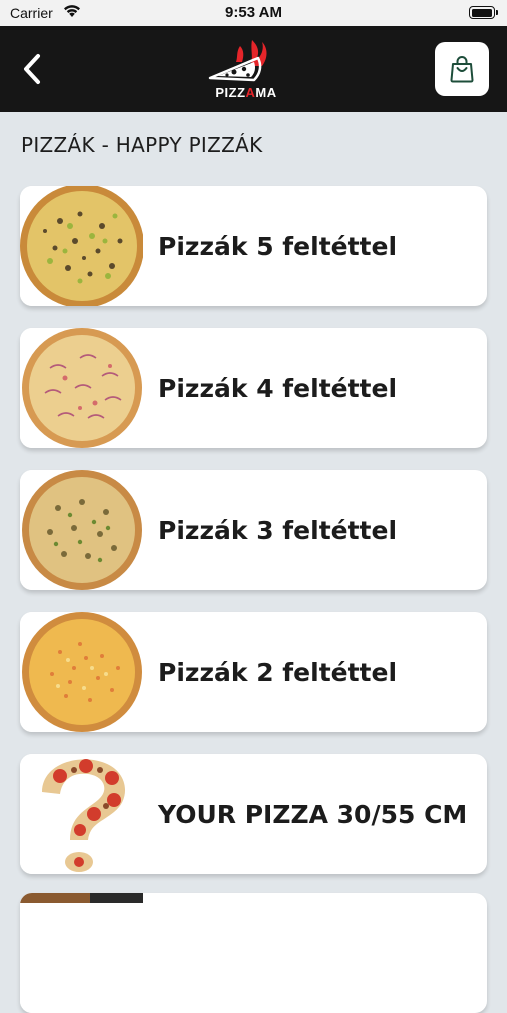 This screenshot has width=507, height=1013. What do you see at coordinates (81, 530) in the screenshot?
I see `pizza-3-toppings-image` at bounding box center [81, 530].